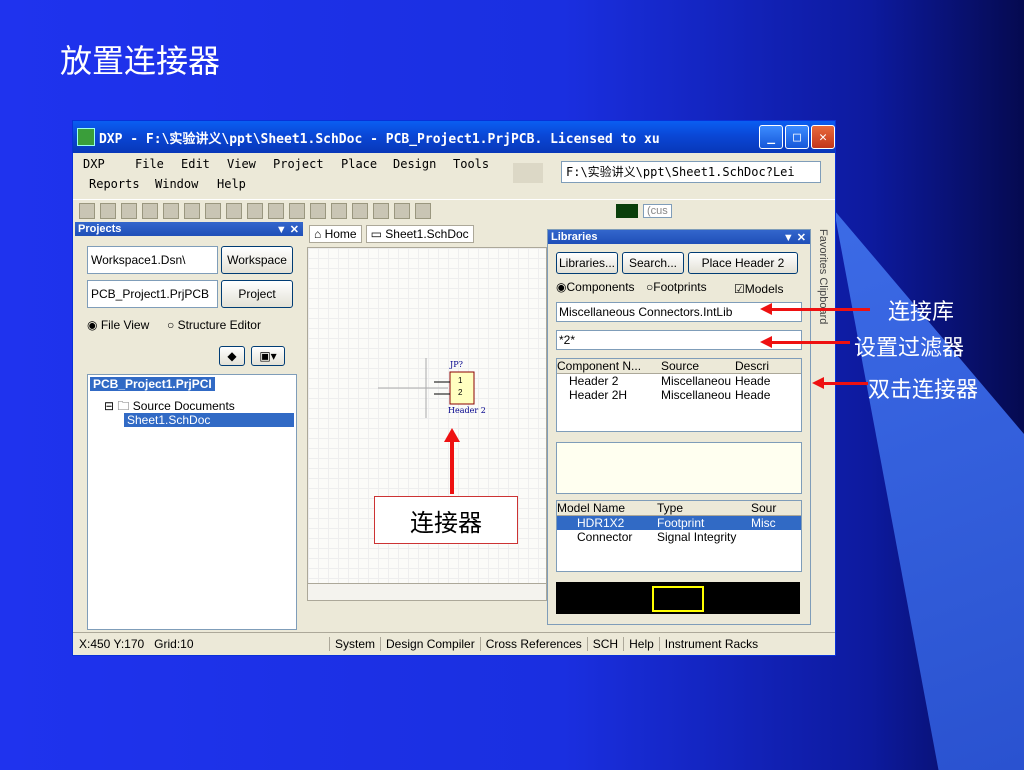 Image resolution: width=1024 pixels, height=770 pixels. I want to click on workspace-button: Workspace, so click(257, 260).